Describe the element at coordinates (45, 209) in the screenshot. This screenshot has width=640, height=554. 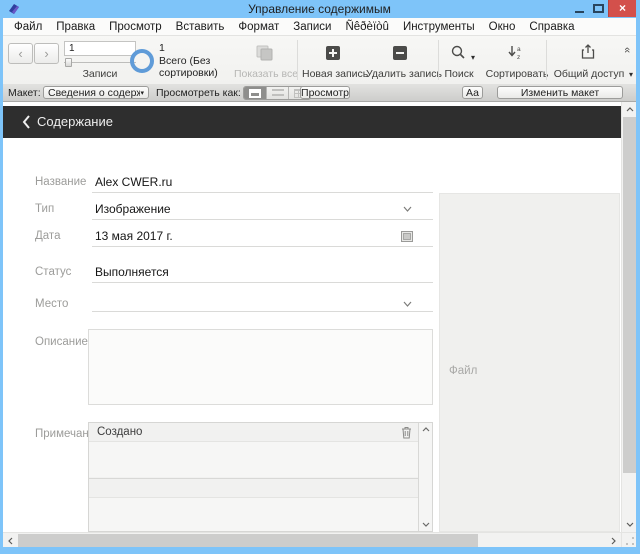
I see `type-field-label: Тип` at that location.